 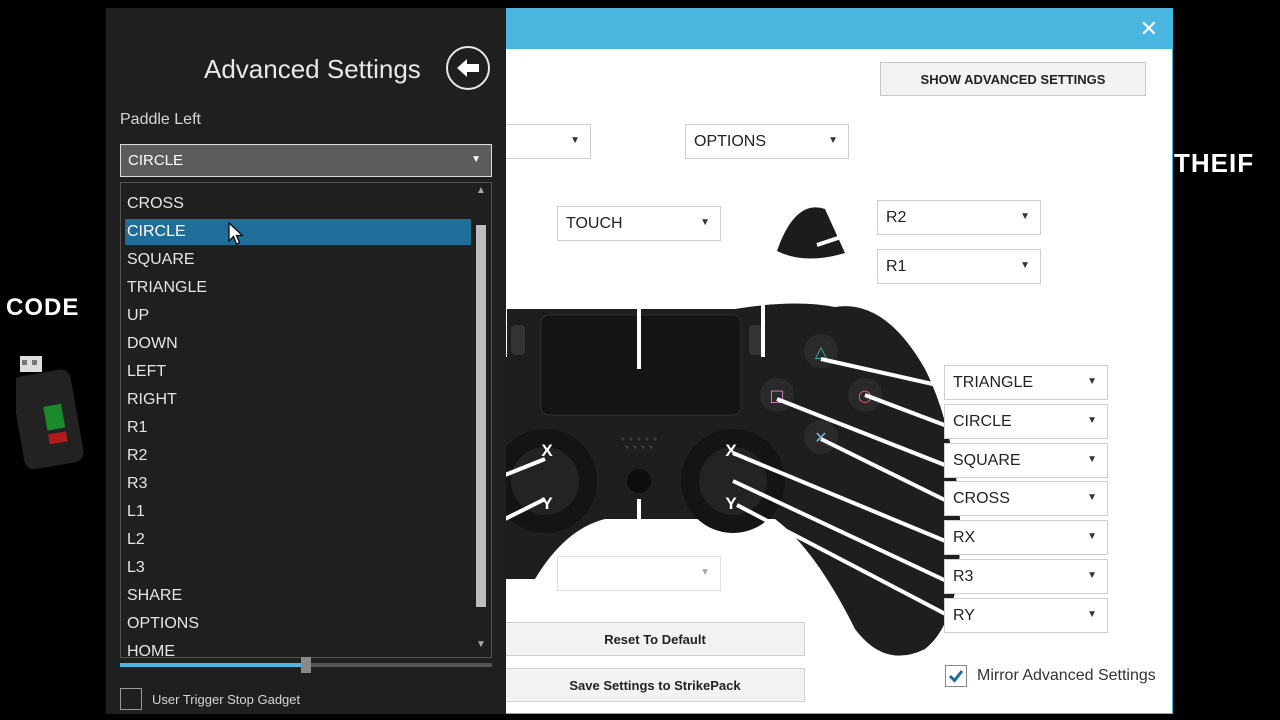 What do you see at coordinates (156, 160) in the screenshot?
I see `selected-value: CIRCLE` at bounding box center [156, 160].